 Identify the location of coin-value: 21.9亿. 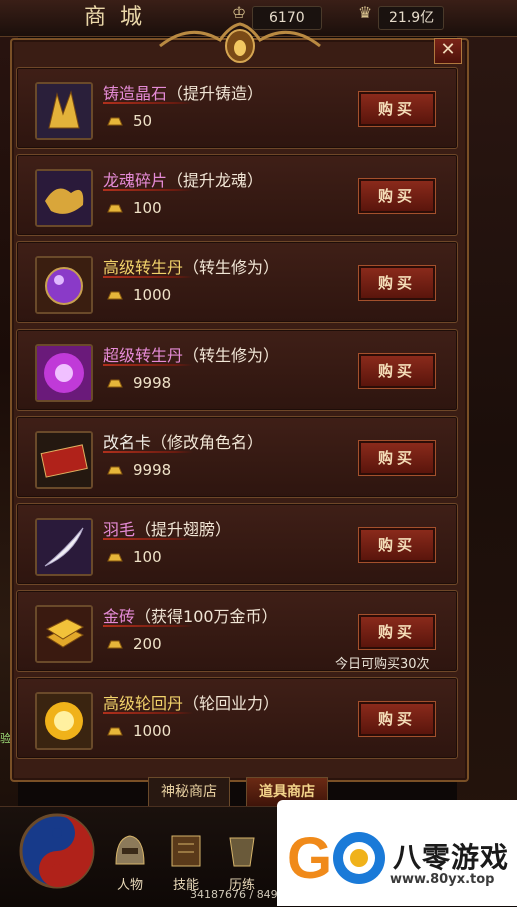
(412, 18).